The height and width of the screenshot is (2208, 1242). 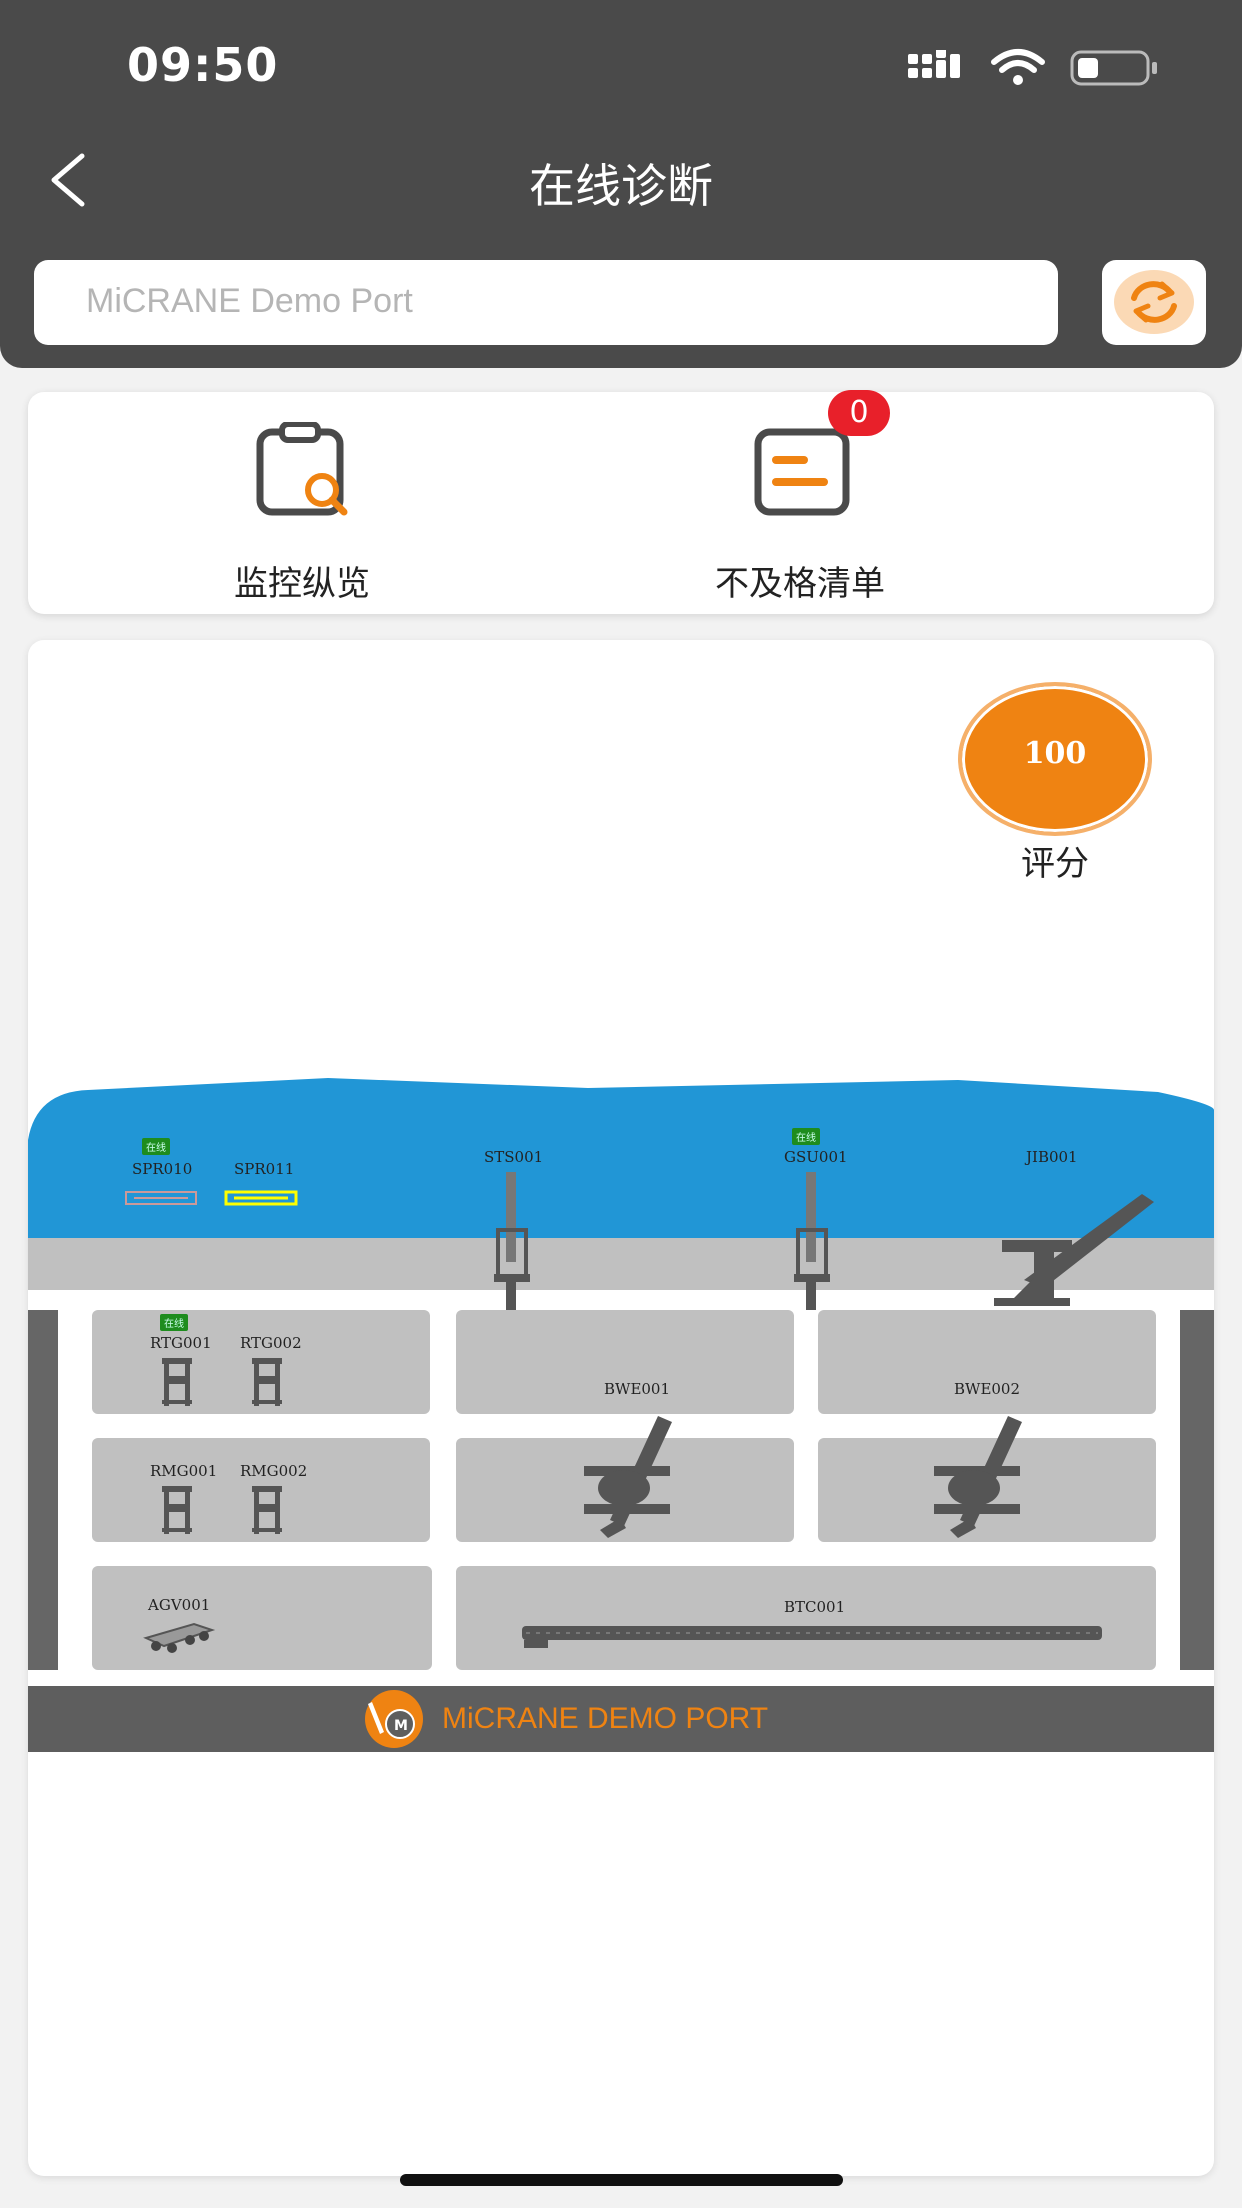 I want to click on spr010-label: SPR010, so click(x=162, y=1169).